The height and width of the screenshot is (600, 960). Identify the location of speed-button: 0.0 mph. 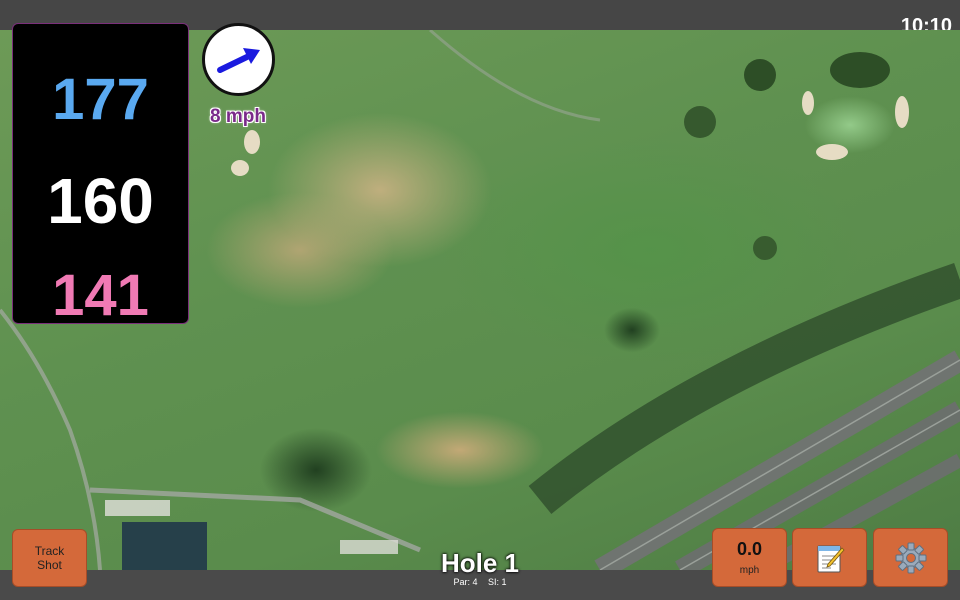
(749, 557).